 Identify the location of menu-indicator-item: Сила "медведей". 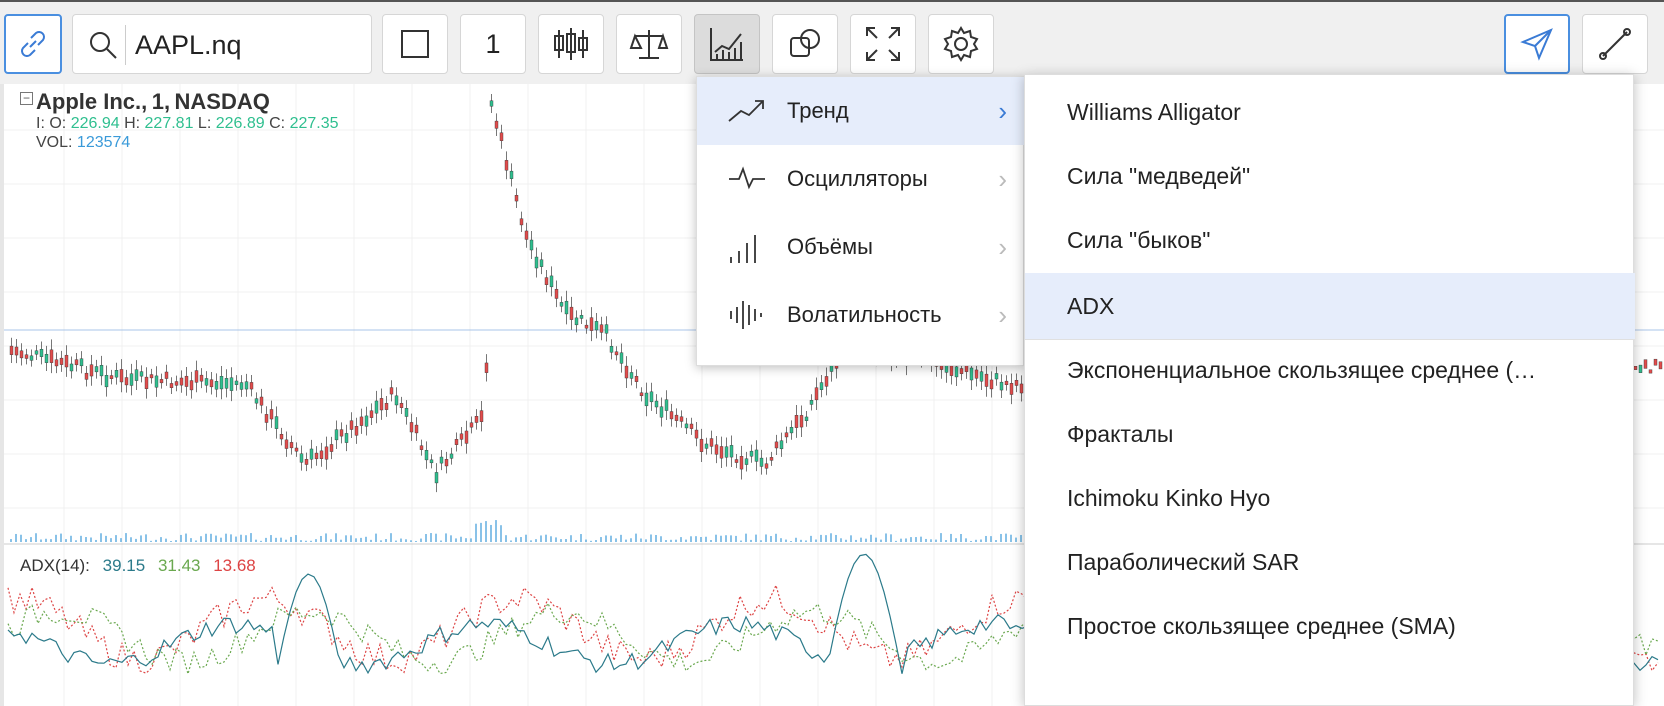
(1330, 177).